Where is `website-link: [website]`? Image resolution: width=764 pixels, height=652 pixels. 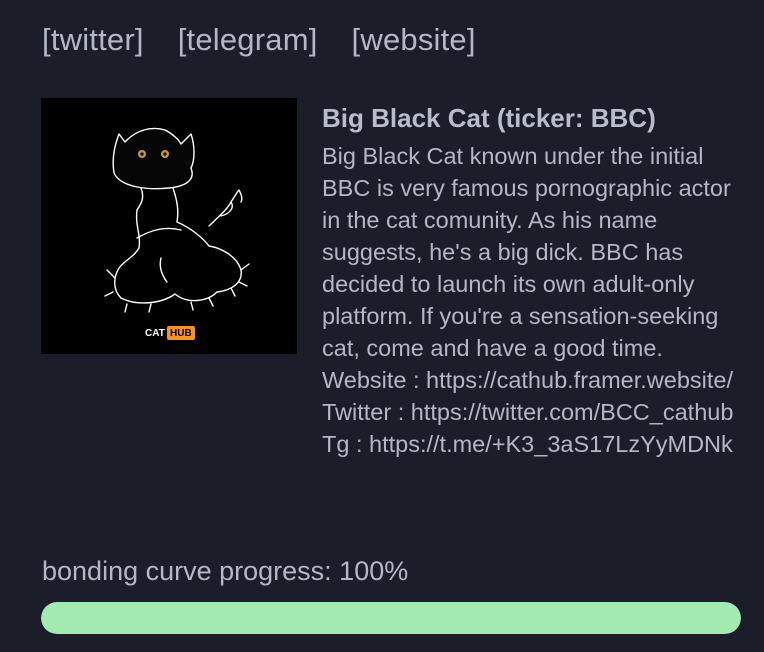 website-link: [website] is located at coordinates (414, 40).